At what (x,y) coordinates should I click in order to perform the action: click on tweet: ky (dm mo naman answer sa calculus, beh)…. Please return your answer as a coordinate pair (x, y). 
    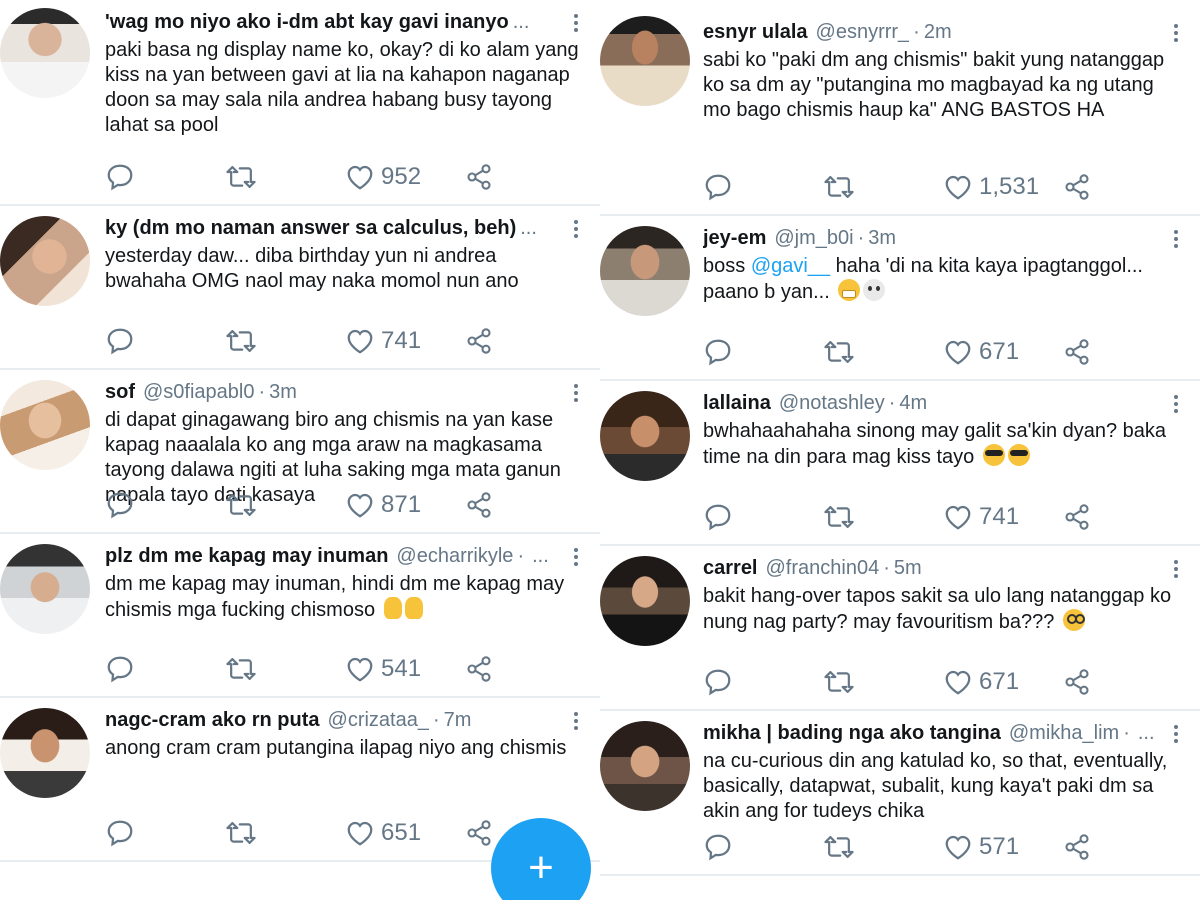
    Looking at the image, I should click on (300, 288).